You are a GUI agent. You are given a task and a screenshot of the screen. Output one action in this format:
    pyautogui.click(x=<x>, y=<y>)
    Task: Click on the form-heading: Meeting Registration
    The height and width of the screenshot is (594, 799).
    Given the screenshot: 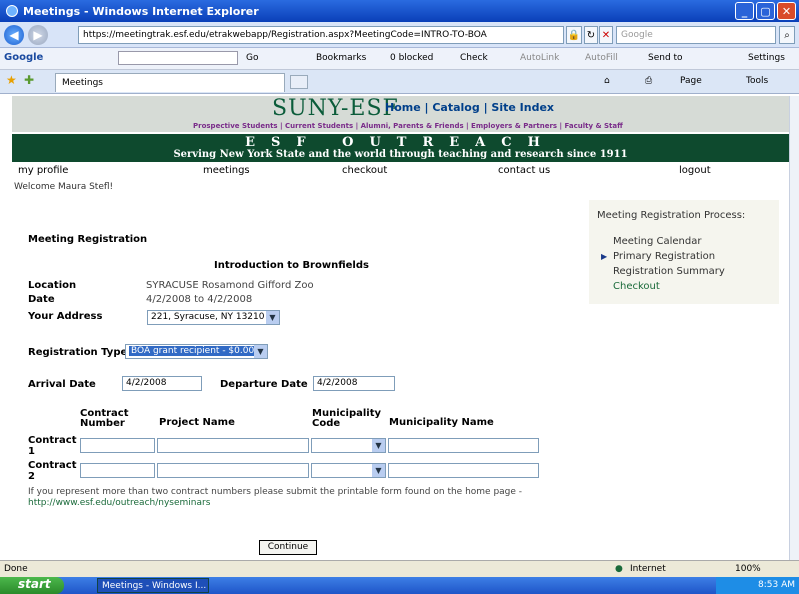 What is the action you would take?
    pyautogui.click(x=88, y=239)
    